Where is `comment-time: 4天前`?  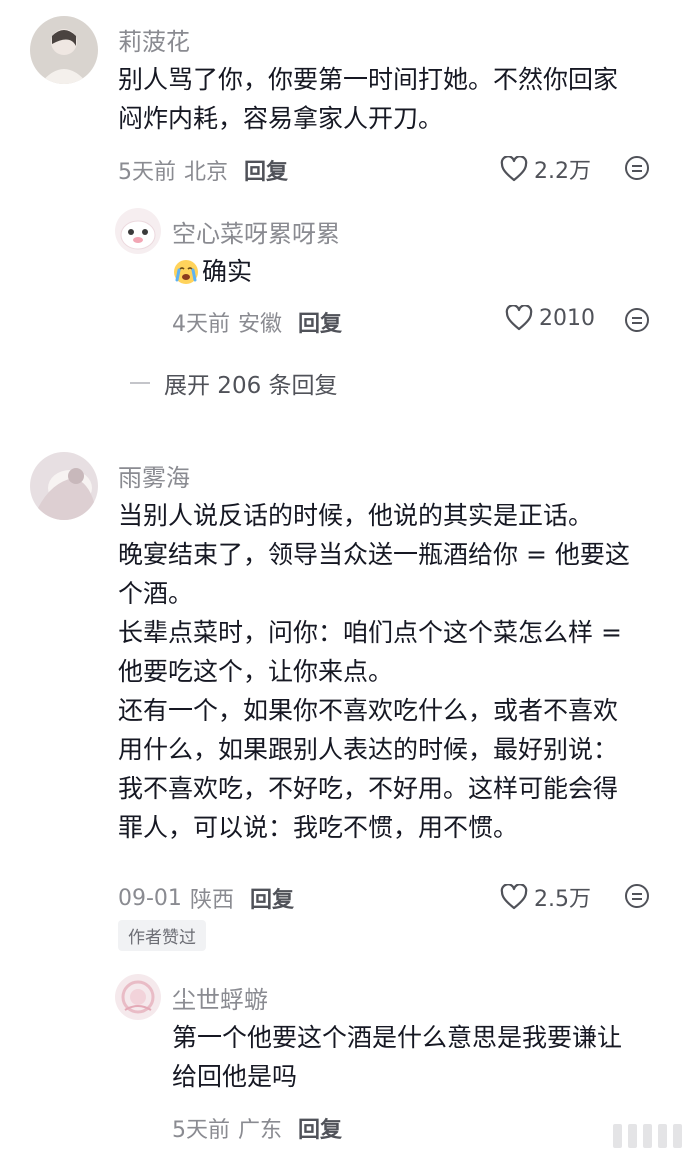 comment-time: 4天前 is located at coordinates (201, 324).